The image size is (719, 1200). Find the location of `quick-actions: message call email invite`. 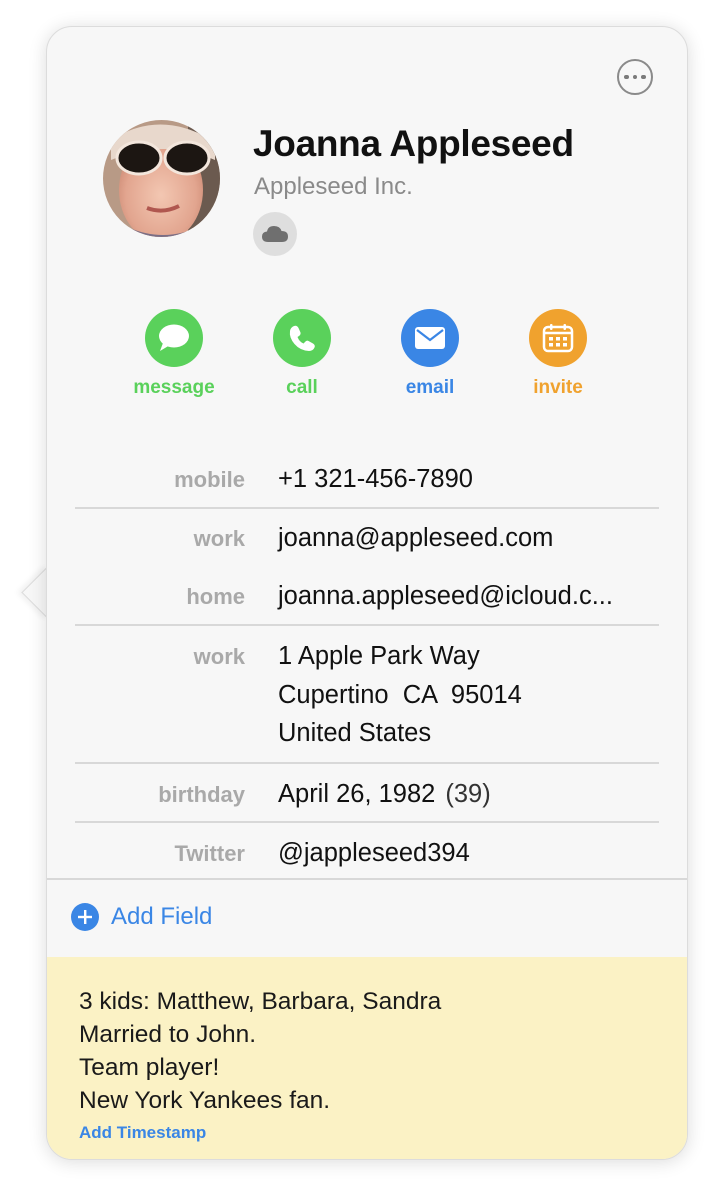

quick-actions: message call email invite is located at coordinates (386, 359).